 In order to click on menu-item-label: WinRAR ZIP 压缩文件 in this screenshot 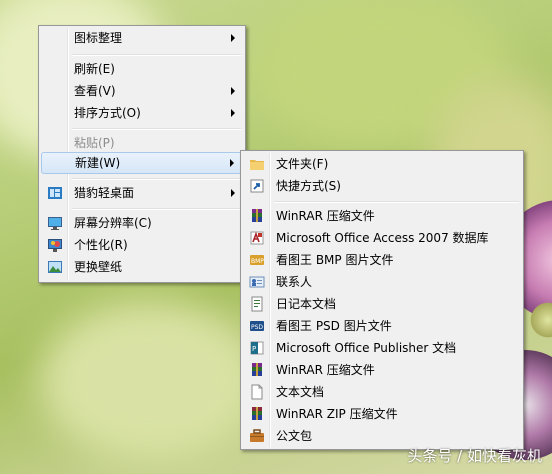, I will do `click(337, 414)`.